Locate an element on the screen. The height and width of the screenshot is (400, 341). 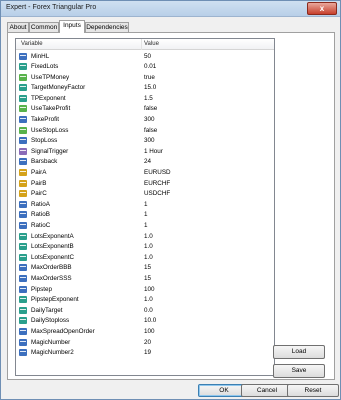
table-row: LotsExponentC 1.0 is located at coordinates (145, 257).